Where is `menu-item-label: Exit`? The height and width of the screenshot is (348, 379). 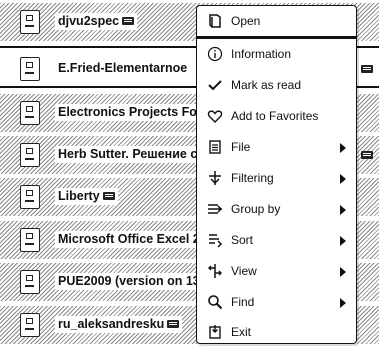 menu-item-label: Exit is located at coordinates (241, 332).